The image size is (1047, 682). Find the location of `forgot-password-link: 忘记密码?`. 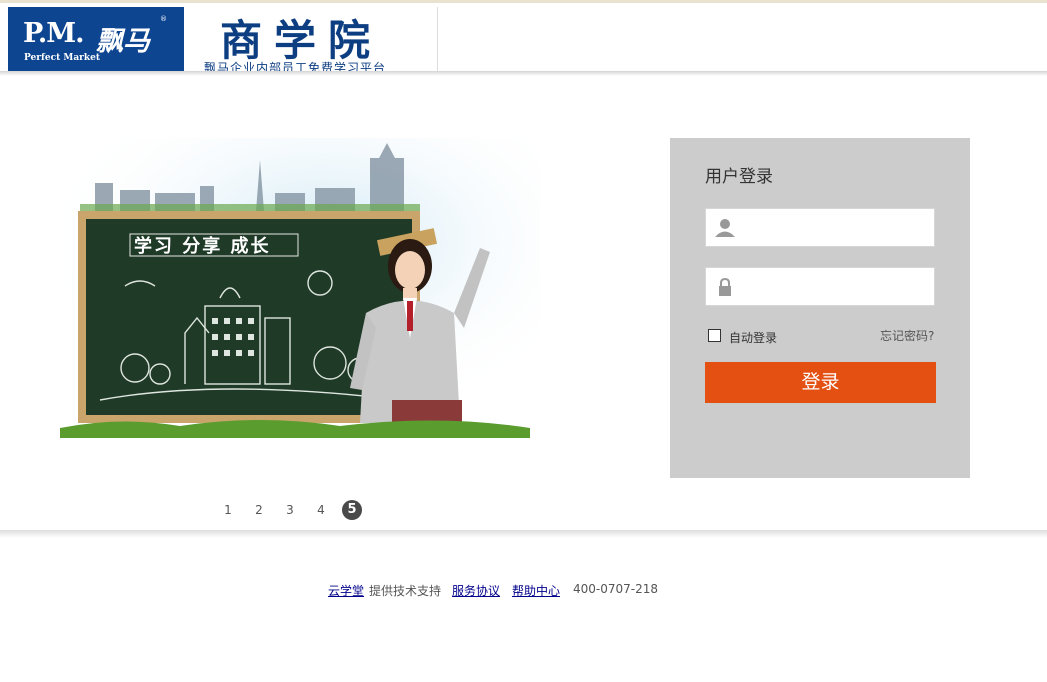

forgot-password-link: 忘记密码? is located at coordinates (907, 335).